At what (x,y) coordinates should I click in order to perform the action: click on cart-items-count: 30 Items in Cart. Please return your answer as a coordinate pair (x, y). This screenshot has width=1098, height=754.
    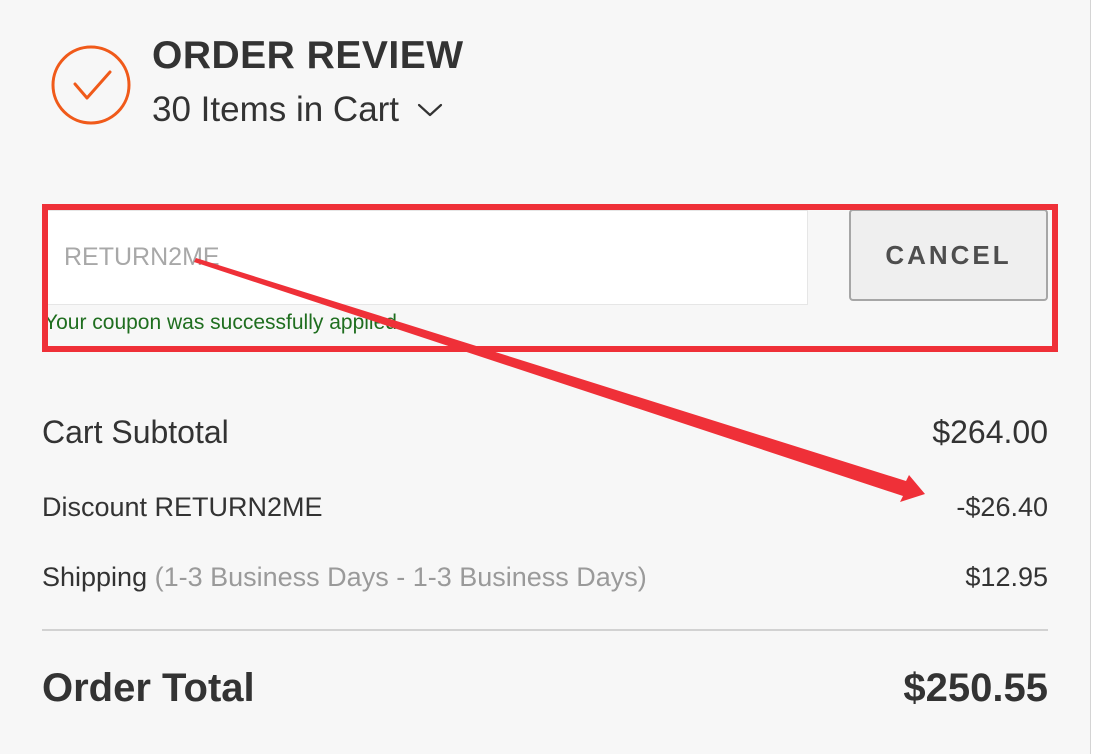
    Looking at the image, I should click on (276, 109).